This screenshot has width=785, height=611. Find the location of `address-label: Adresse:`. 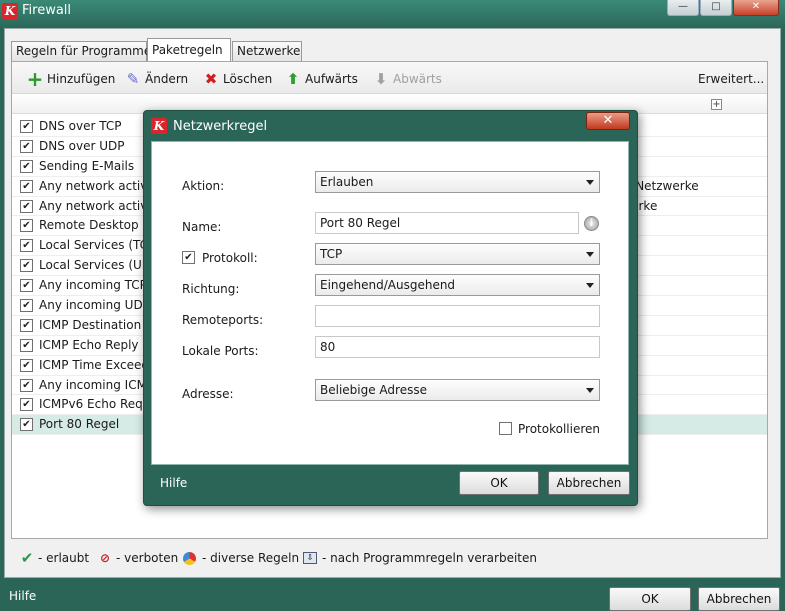

address-label: Adresse: is located at coordinates (208, 394).